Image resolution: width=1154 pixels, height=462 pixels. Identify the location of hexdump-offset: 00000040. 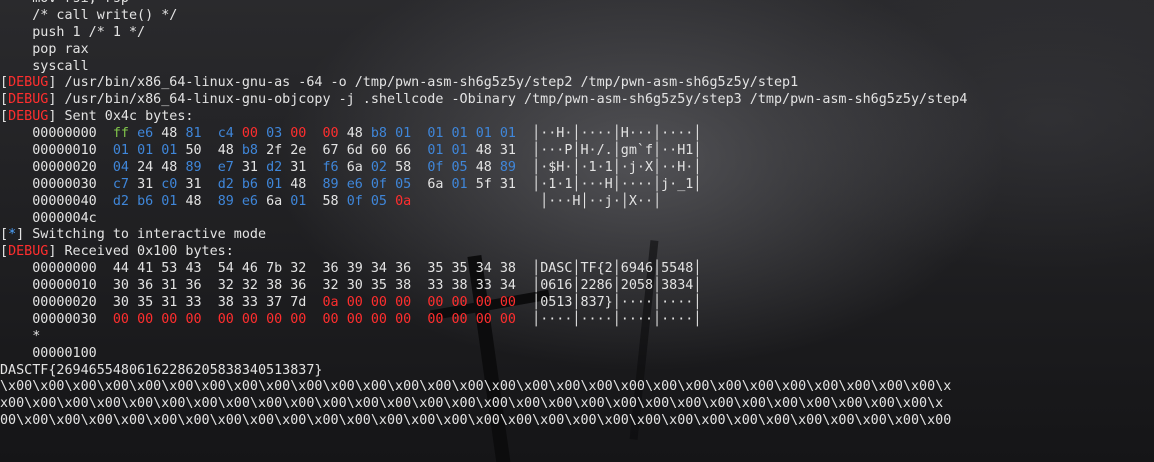
(64, 201).